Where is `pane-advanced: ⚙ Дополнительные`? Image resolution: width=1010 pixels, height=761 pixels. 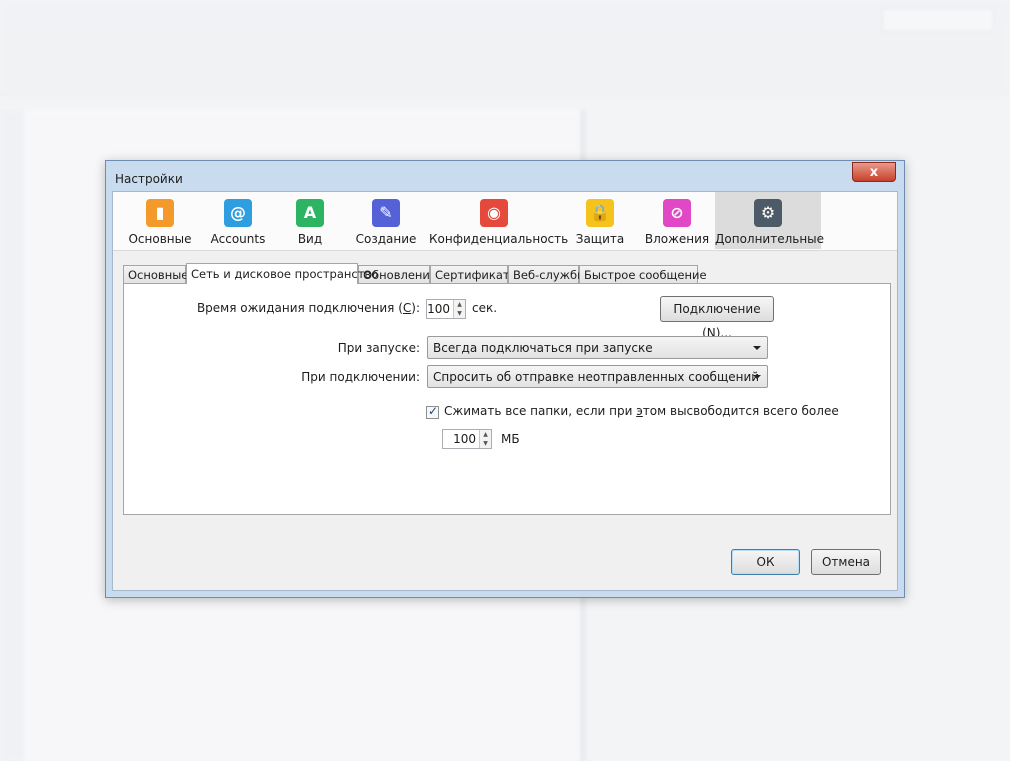
pane-advanced: ⚙ Дополнительные is located at coordinates (770, 220).